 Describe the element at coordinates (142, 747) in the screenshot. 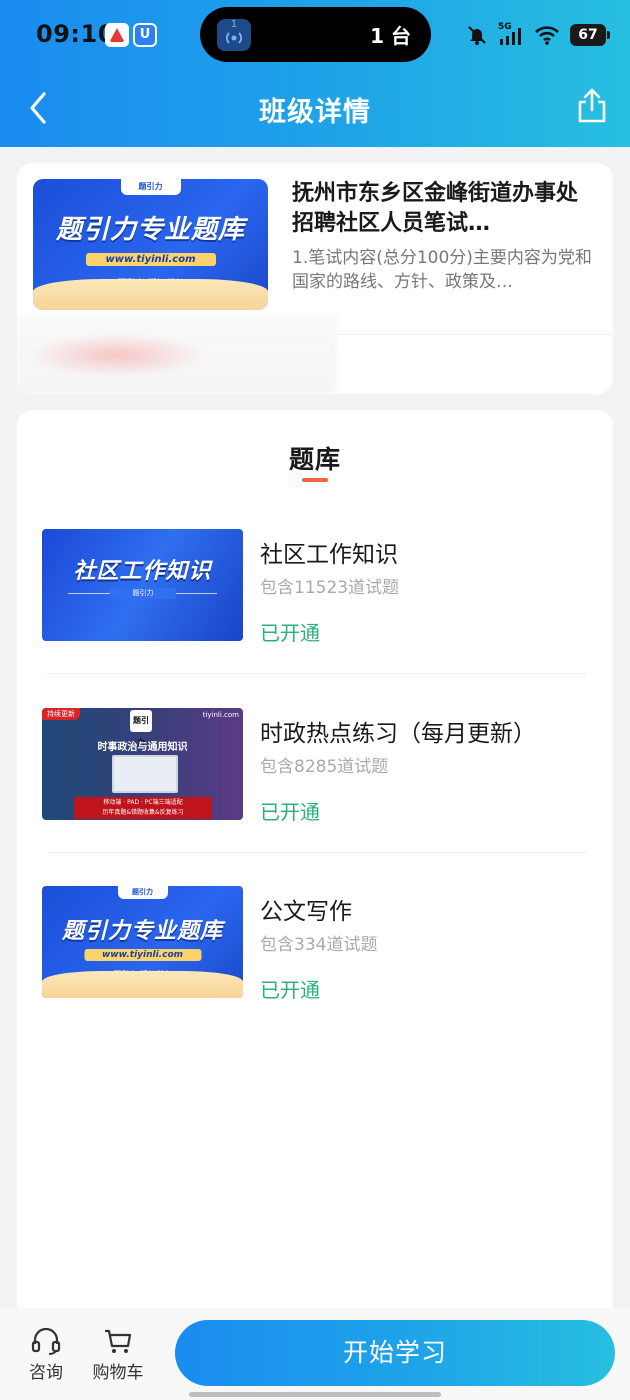

I see `thumb-title: 时事政治与通用知识` at that location.